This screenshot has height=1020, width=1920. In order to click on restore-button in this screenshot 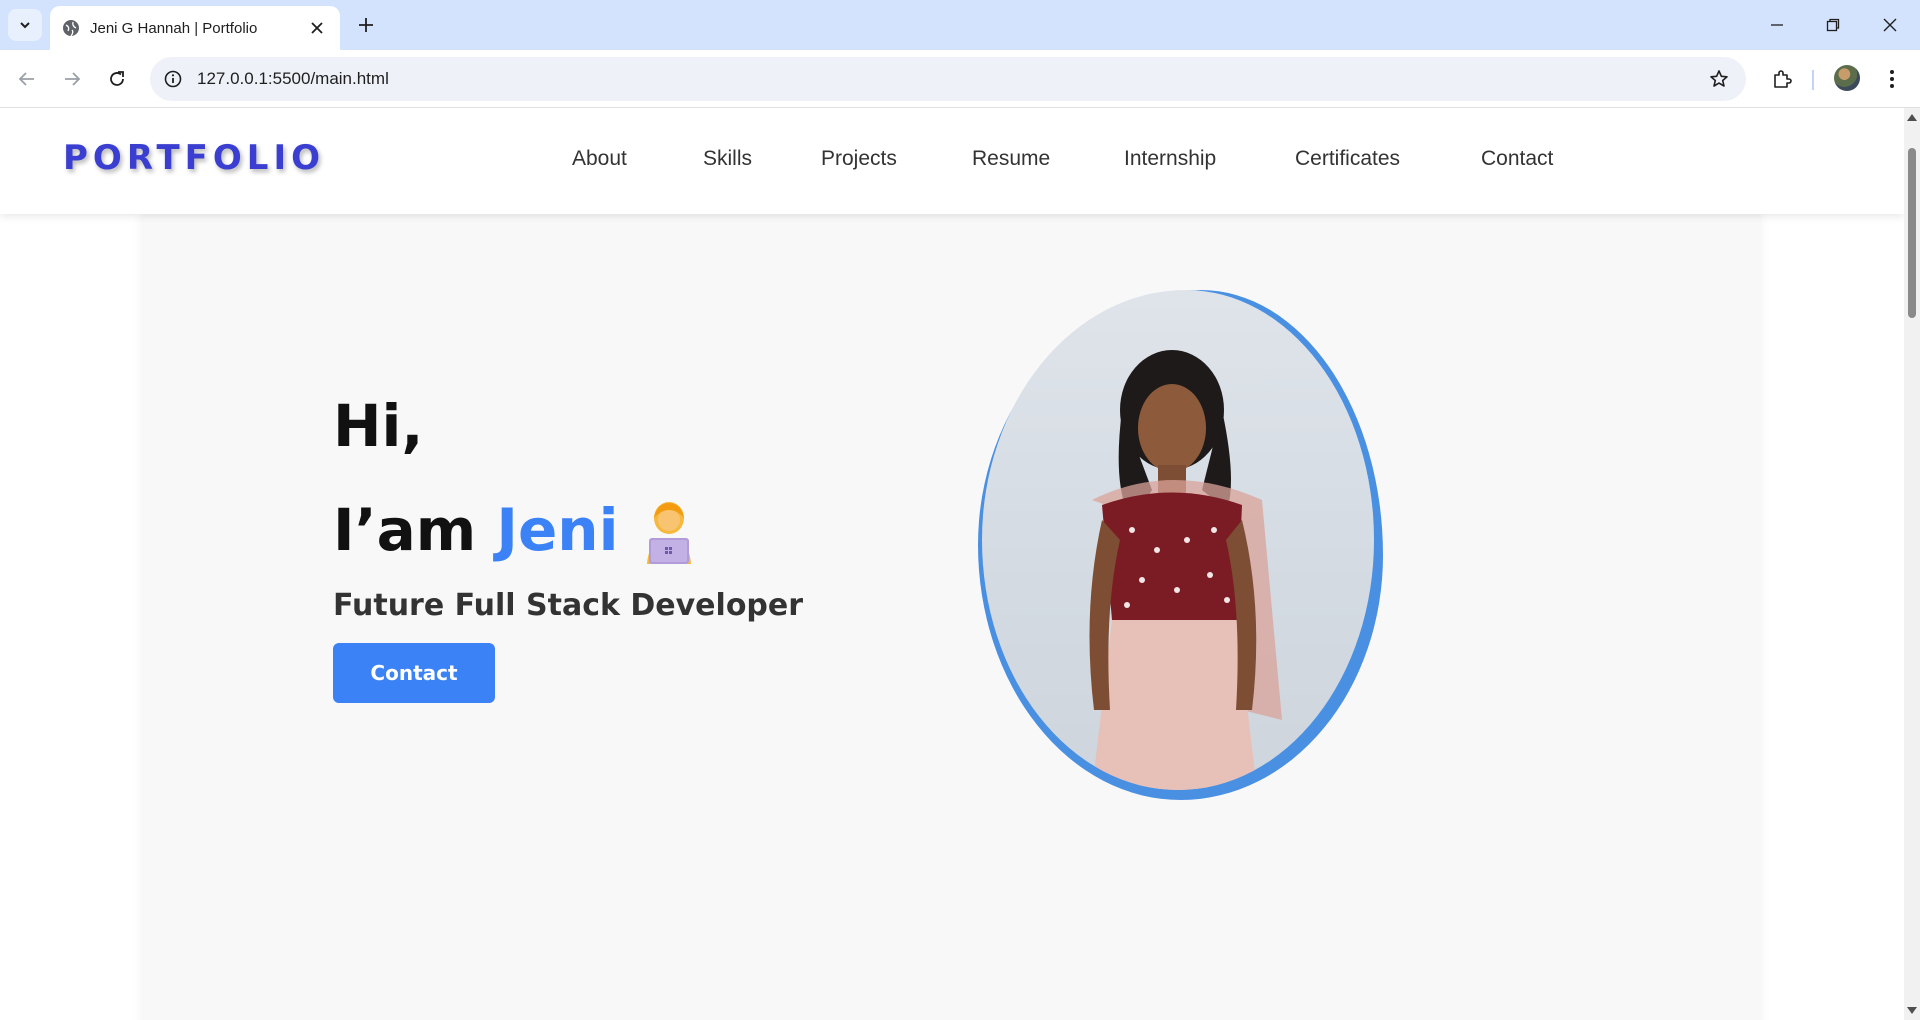, I will do `click(1833, 25)`.